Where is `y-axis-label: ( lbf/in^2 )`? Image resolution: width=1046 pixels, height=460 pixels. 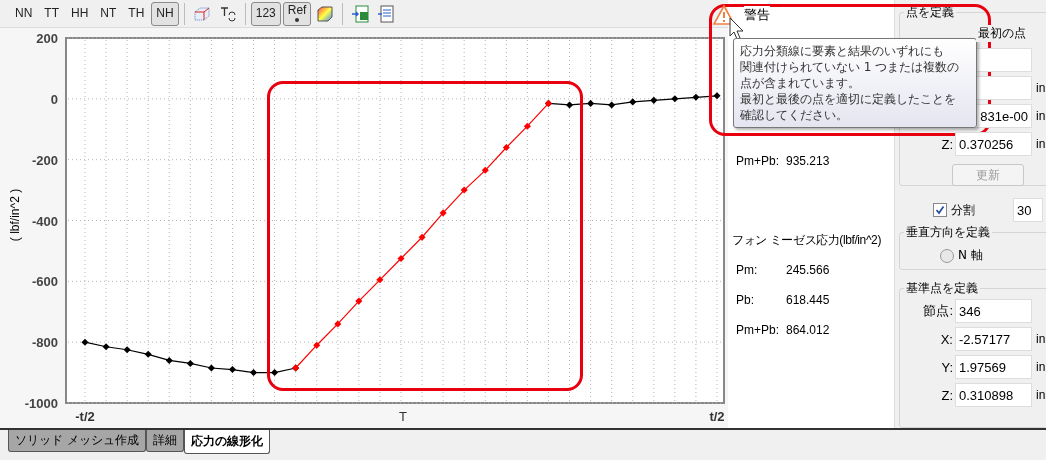
y-axis-label: ( lbf/in^2 ) is located at coordinates (15, 215).